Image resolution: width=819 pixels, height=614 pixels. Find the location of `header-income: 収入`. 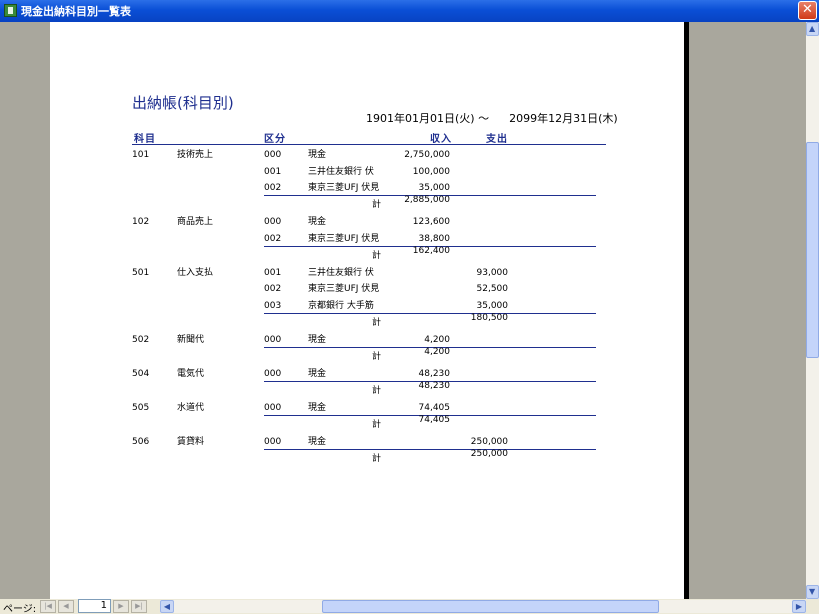

header-income: 収入 is located at coordinates (441, 139).